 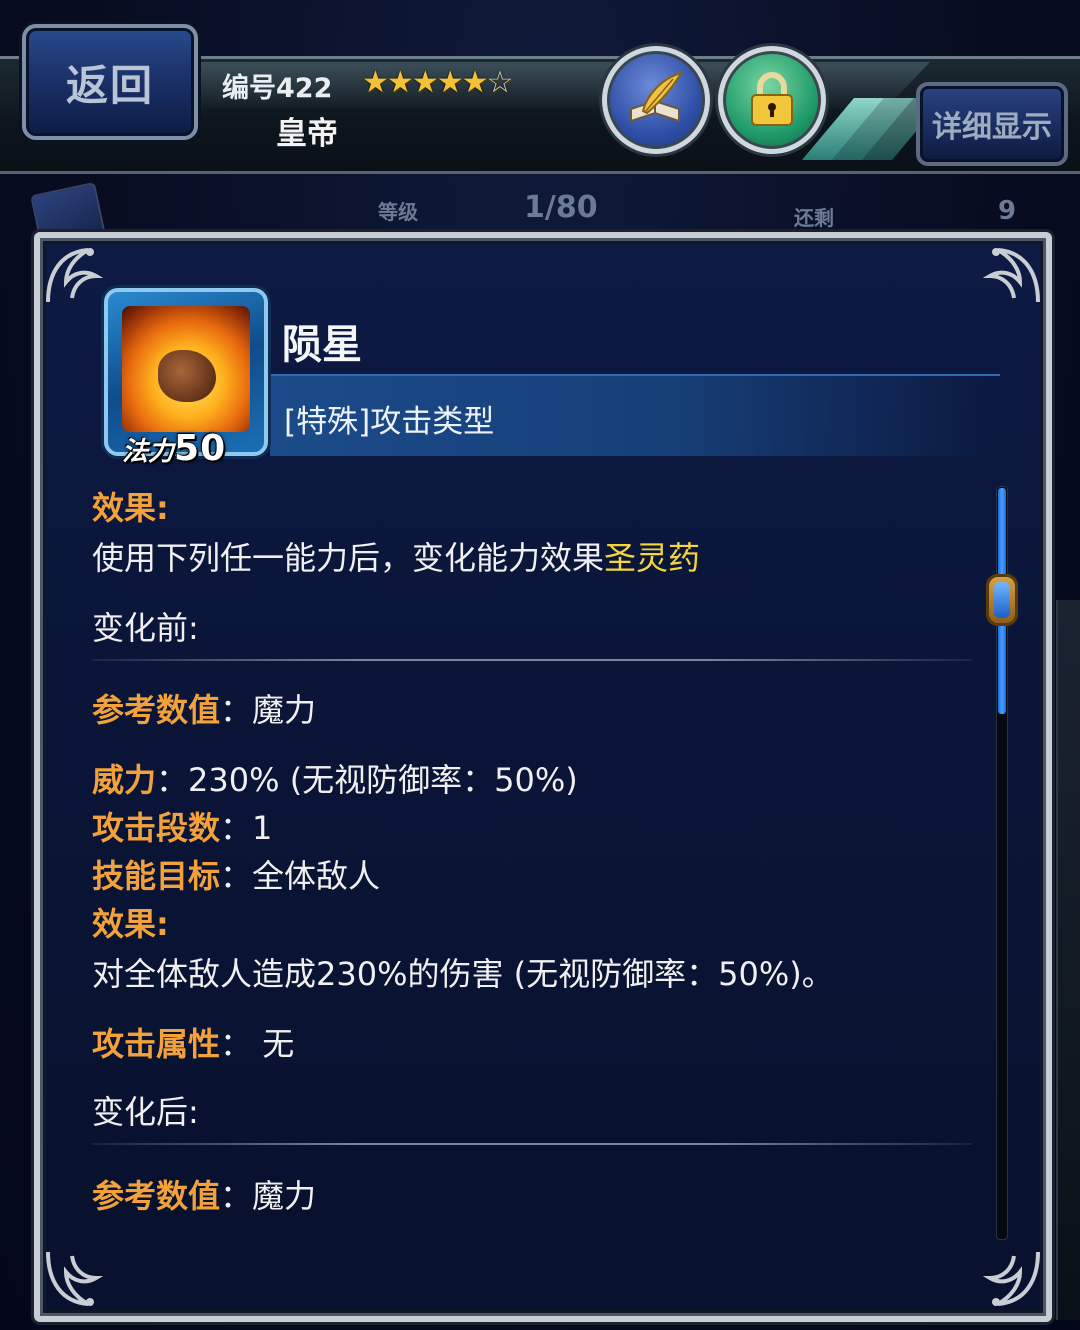 I want to click on before-element: 攻击属性： 无, so click(x=193, y=1044).